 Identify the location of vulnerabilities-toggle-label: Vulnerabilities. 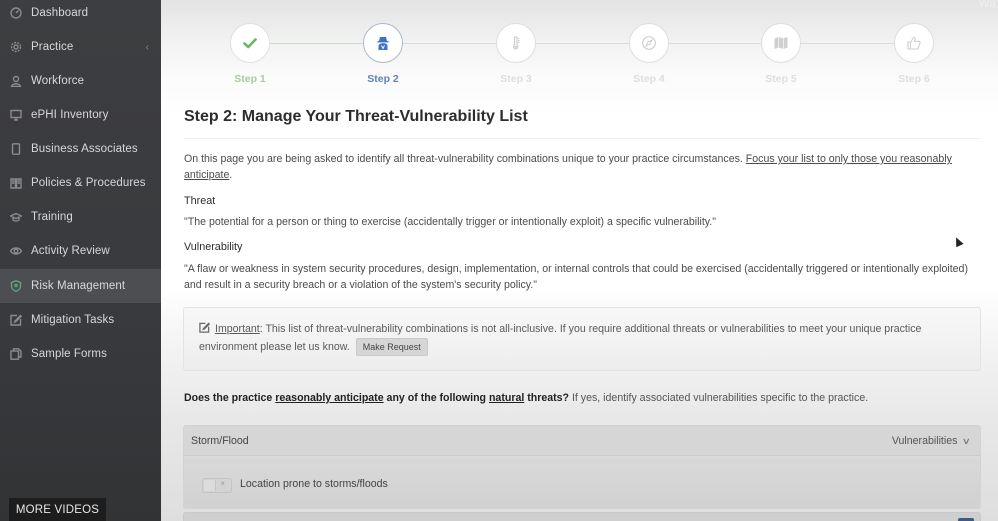
(924, 441).